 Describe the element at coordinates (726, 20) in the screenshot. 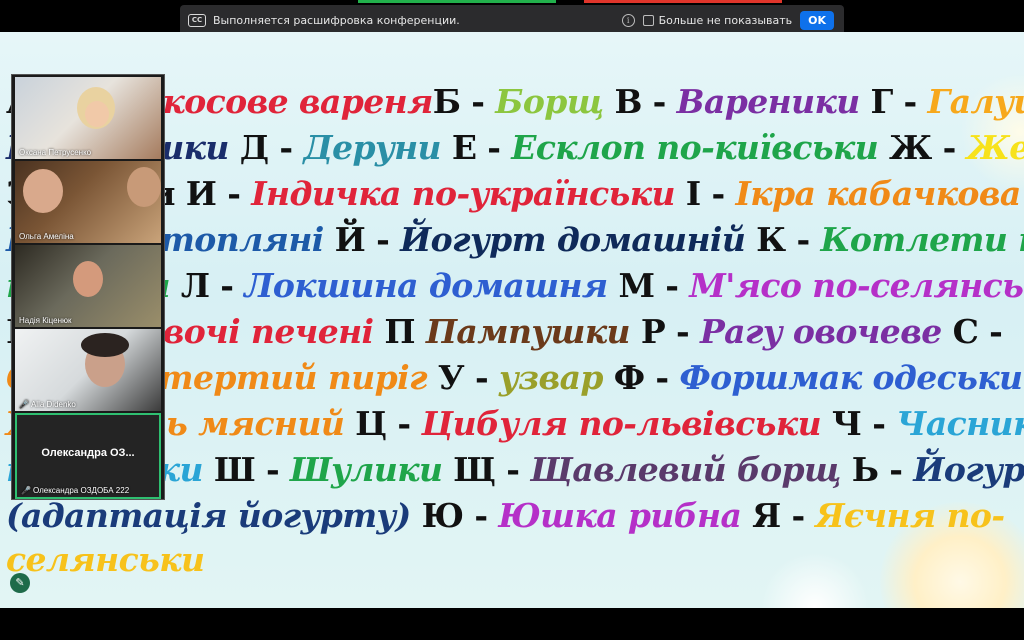

I see `dont-show-label: Больше не показывать` at that location.